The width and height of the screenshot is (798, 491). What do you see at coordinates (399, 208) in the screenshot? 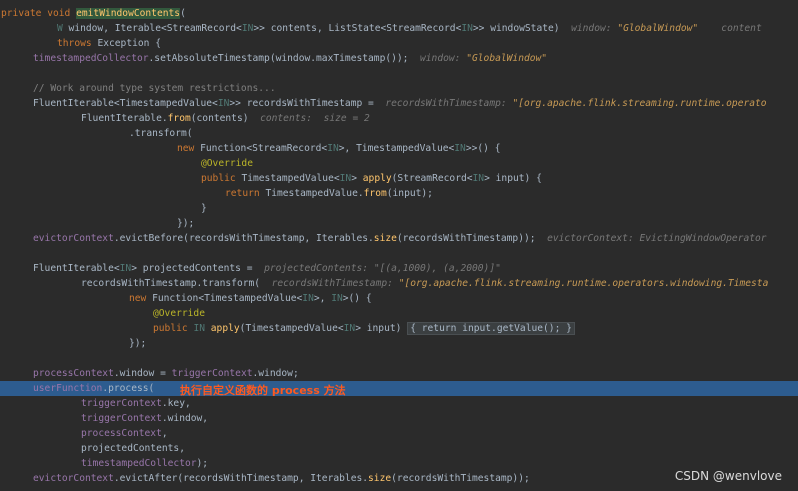
I see `code-line: }` at bounding box center [399, 208].